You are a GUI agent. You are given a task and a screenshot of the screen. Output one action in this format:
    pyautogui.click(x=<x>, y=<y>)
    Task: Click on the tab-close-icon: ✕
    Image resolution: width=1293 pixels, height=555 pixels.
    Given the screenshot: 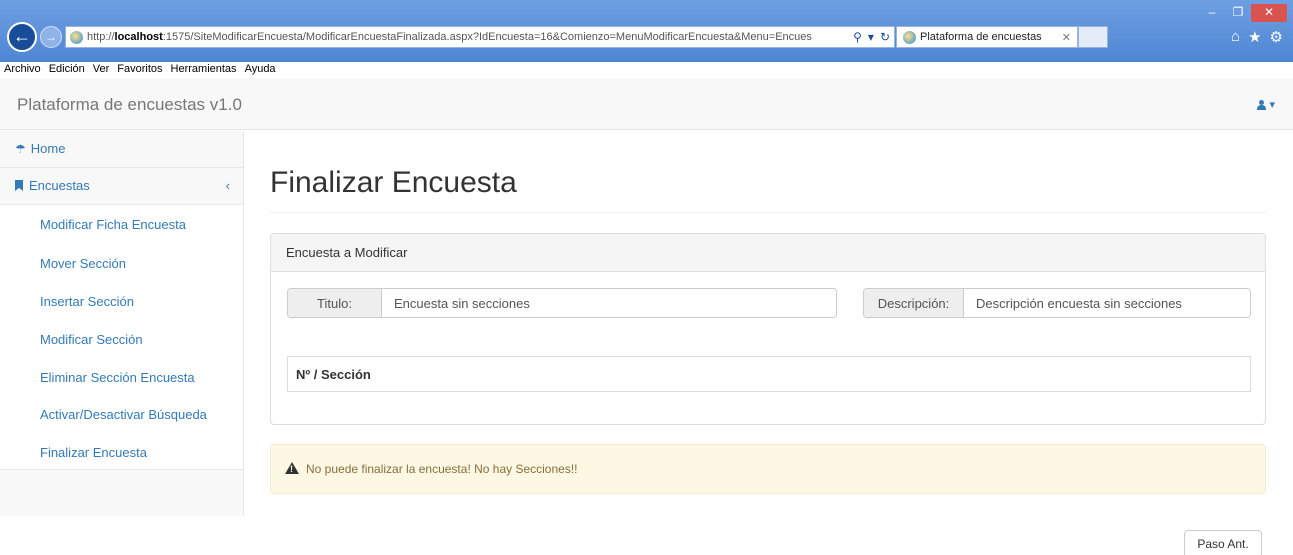 What is the action you would take?
    pyautogui.click(x=1066, y=37)
    